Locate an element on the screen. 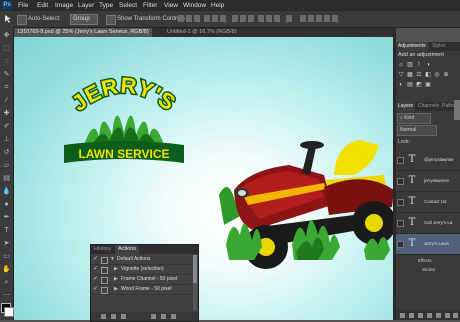  blend-mode-dropdown: Normal is located at coordinates (417, 130).